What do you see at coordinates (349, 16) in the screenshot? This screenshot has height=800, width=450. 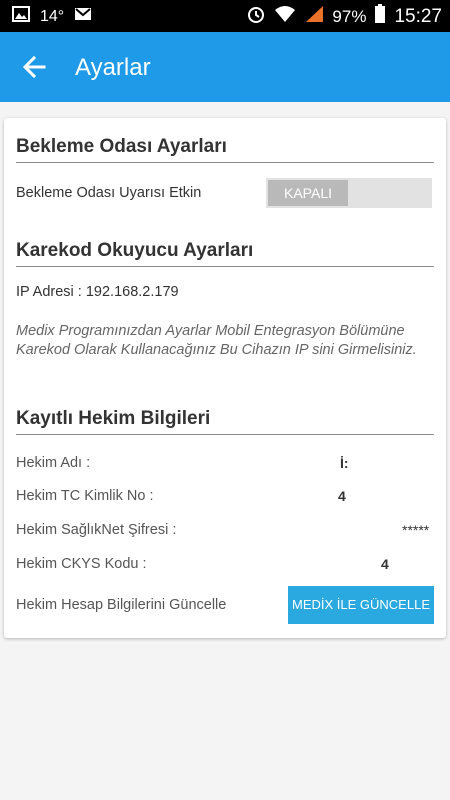 I see `battery-percent-text: 97%` at bounding box center [349, 16].